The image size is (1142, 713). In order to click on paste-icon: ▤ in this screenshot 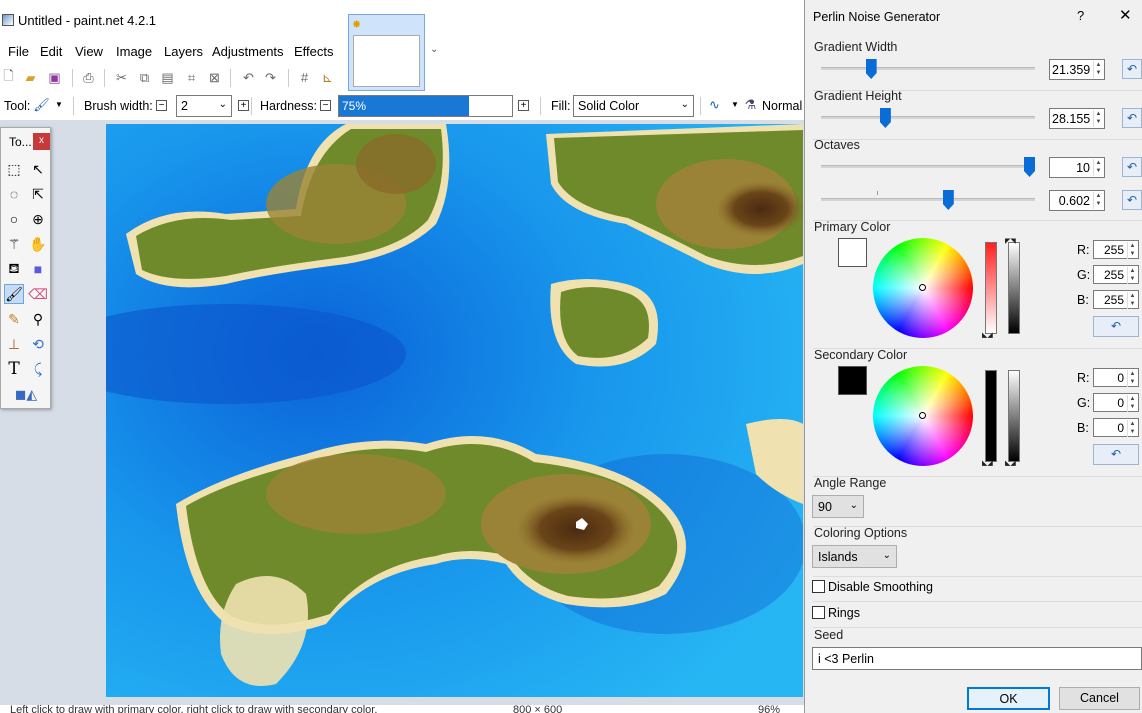, I will do `click(167, 77)`.